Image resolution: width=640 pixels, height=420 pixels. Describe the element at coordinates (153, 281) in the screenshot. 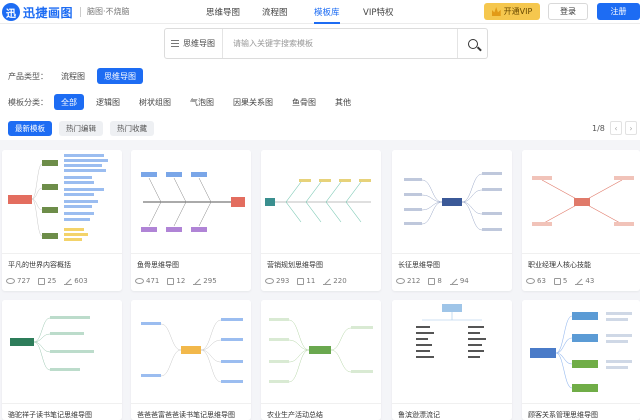

I see `view-count: 471` at that location.